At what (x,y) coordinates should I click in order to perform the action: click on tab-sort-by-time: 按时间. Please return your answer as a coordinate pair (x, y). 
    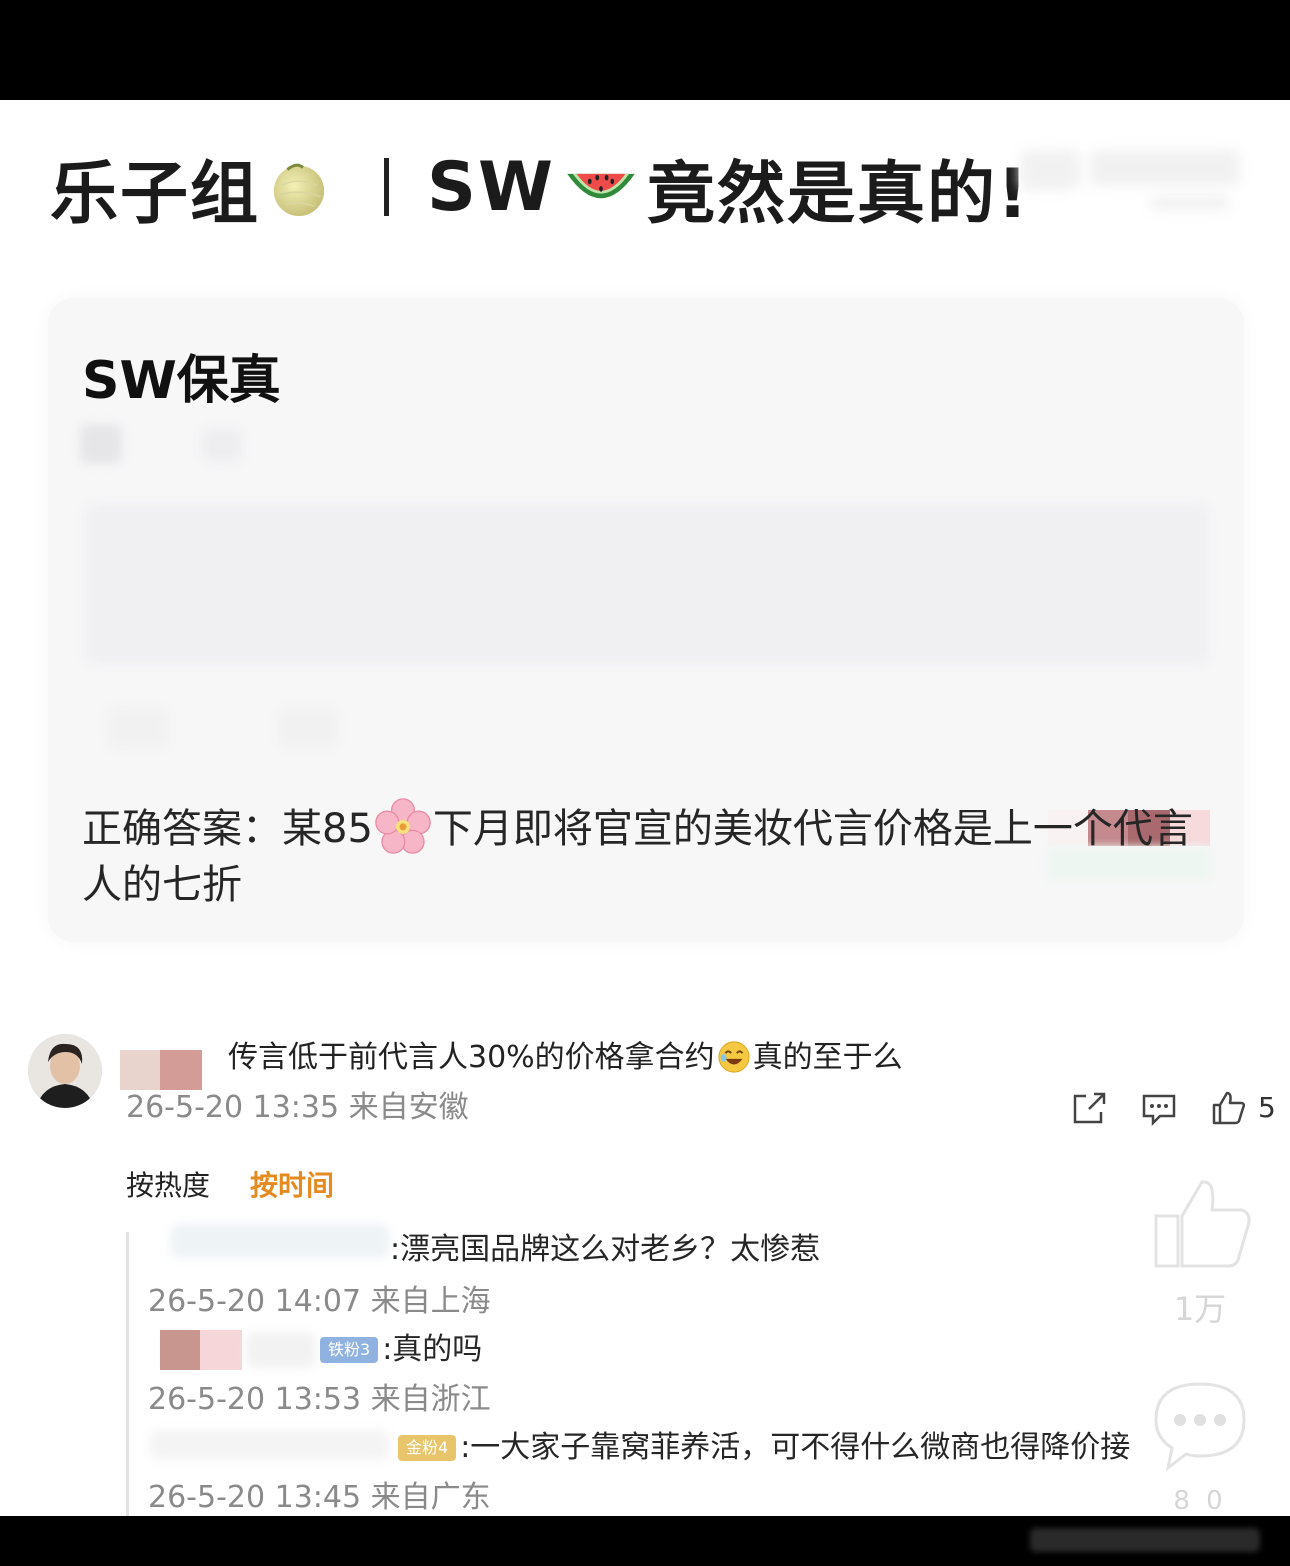
    Looking at the image, I should click on (292, 1186).